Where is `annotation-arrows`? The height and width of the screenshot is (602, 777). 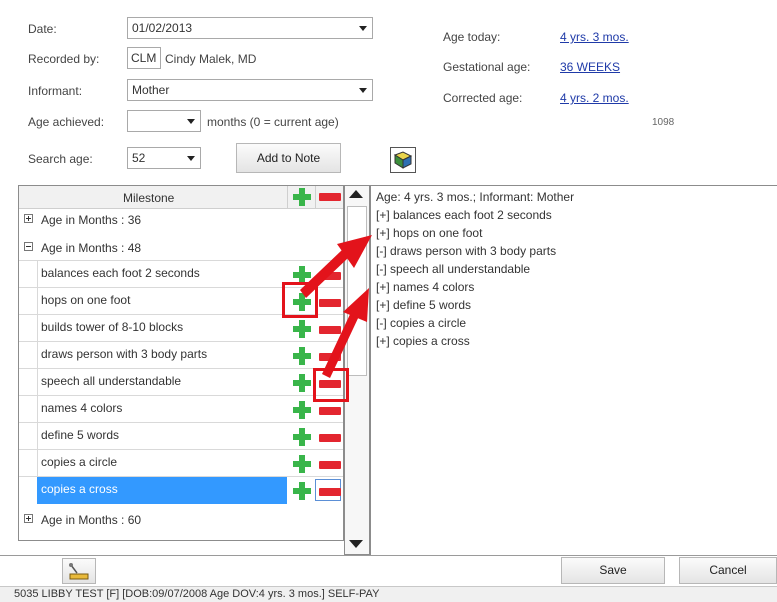 annotation-arrows is located at coordinates (336, 306).